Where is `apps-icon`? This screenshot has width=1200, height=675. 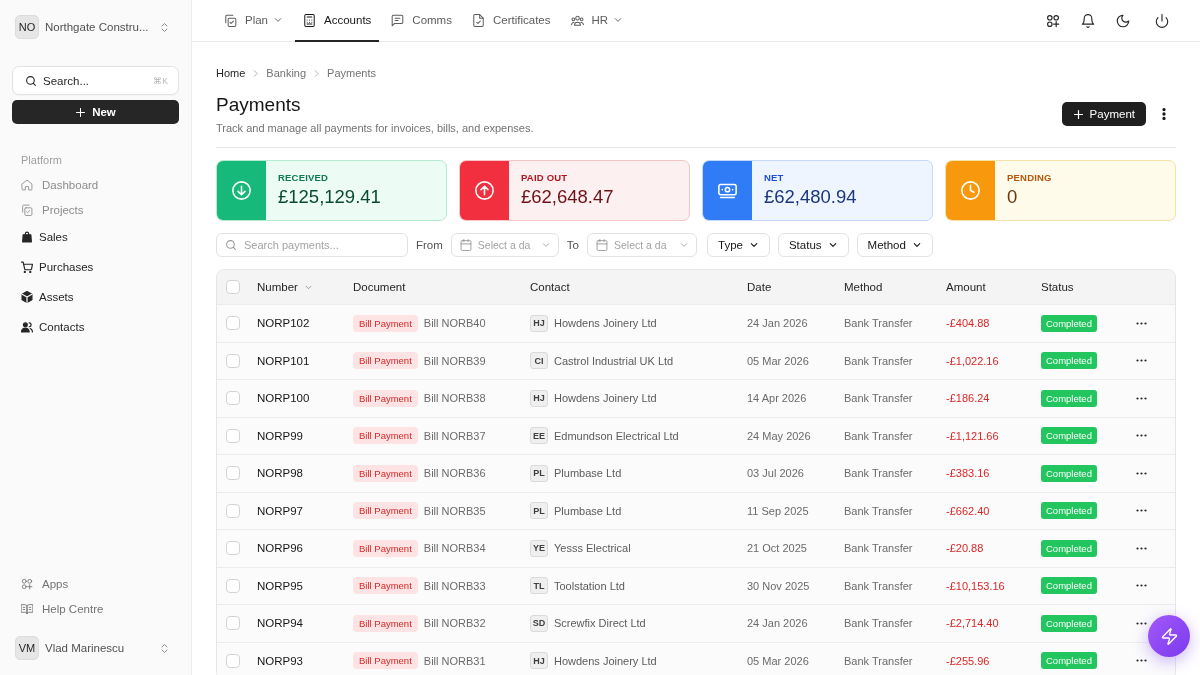
apps-icon is located at coordinates (1053, 20).